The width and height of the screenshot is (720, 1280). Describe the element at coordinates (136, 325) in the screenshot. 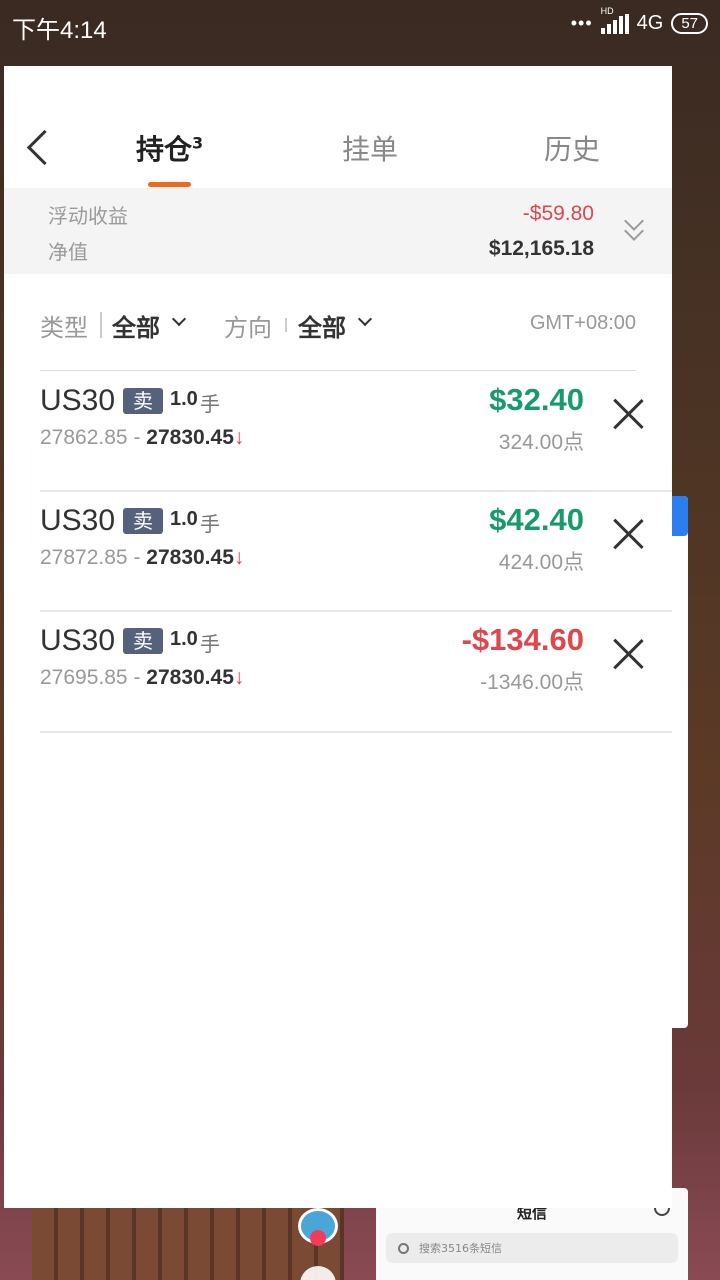

I see `type-filter-dropdown: 全部` at that location.